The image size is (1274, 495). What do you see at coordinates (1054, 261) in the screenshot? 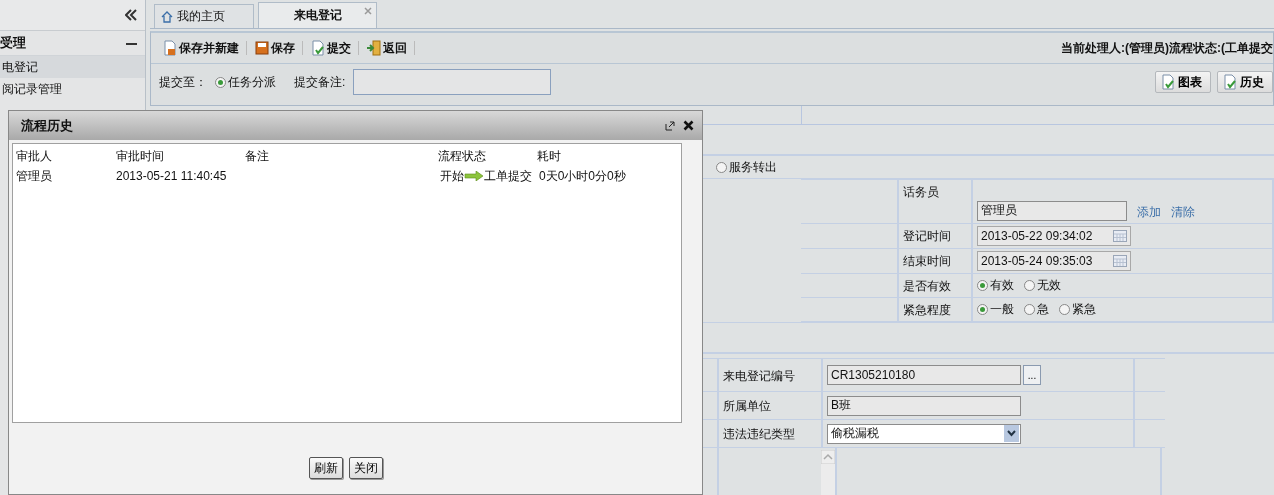
I see `date-field: 2013-05-24 09:35:03` at bounding box center [1054, 261].